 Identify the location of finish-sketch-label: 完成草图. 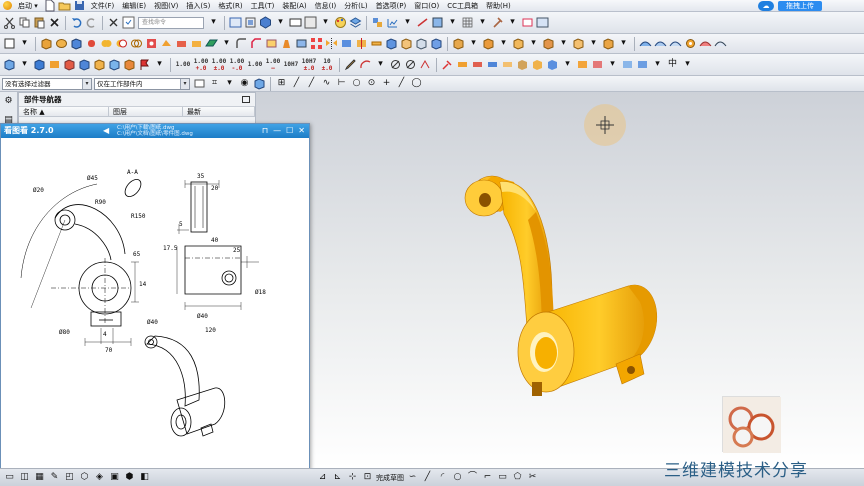
(390, 478).